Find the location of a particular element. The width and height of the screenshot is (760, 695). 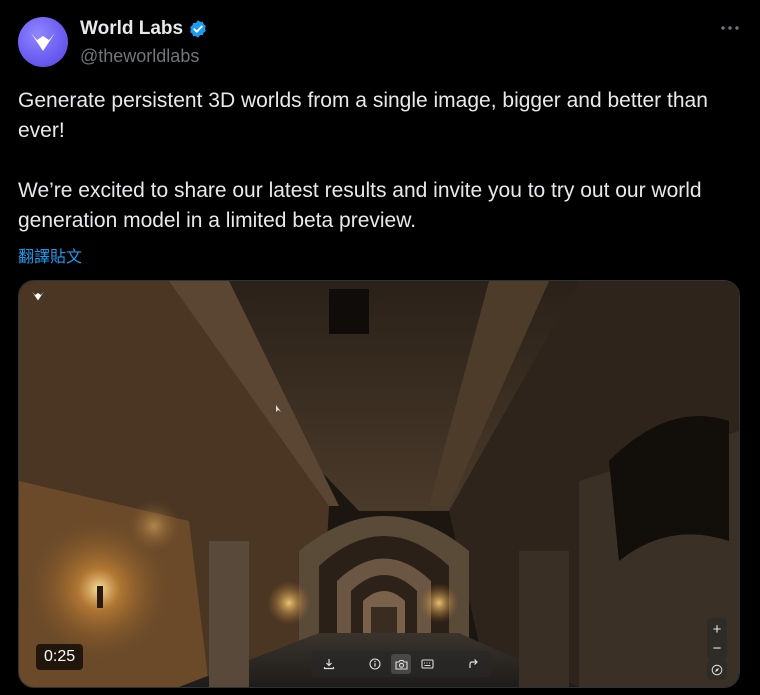

zoom-in-button: + is located at coordinates (717, 629).